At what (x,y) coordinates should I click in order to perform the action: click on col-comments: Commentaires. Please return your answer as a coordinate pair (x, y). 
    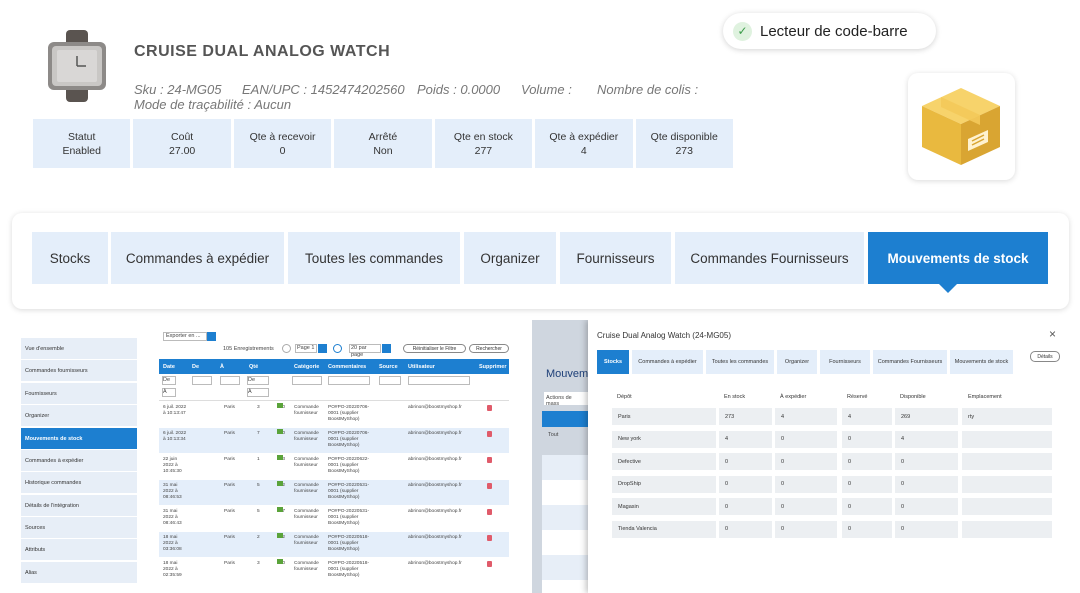
    Looking at the image, I should click on (347, 367).